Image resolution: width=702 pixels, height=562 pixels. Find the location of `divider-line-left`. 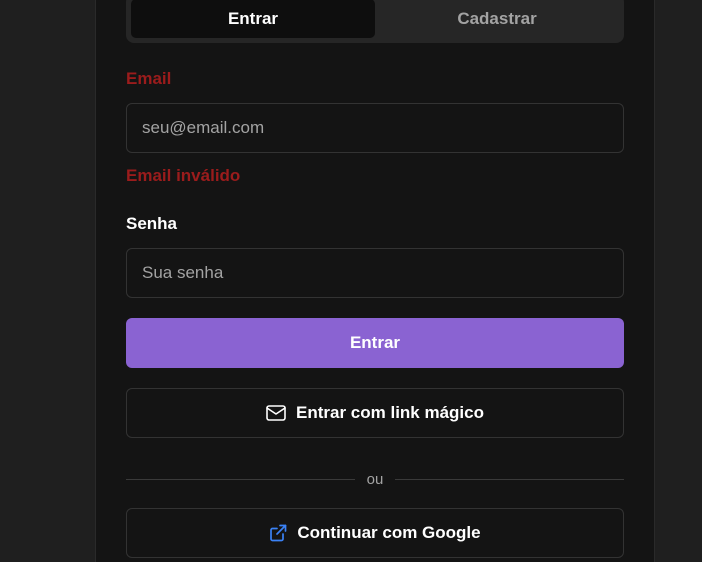

divider-line-left is located at coordinates (240, 479).